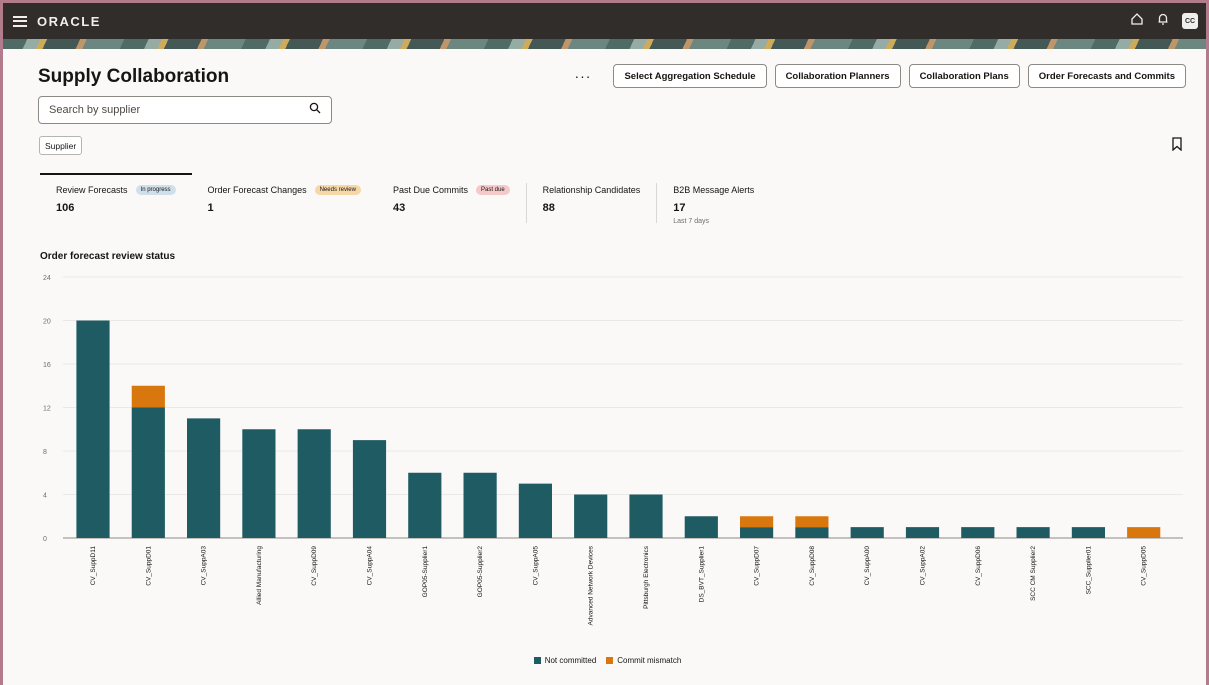  What do you see at coordinates (1190, 21) in the screenshot?
I see `user-avatar: CC` at bounding box center [1190, 21].